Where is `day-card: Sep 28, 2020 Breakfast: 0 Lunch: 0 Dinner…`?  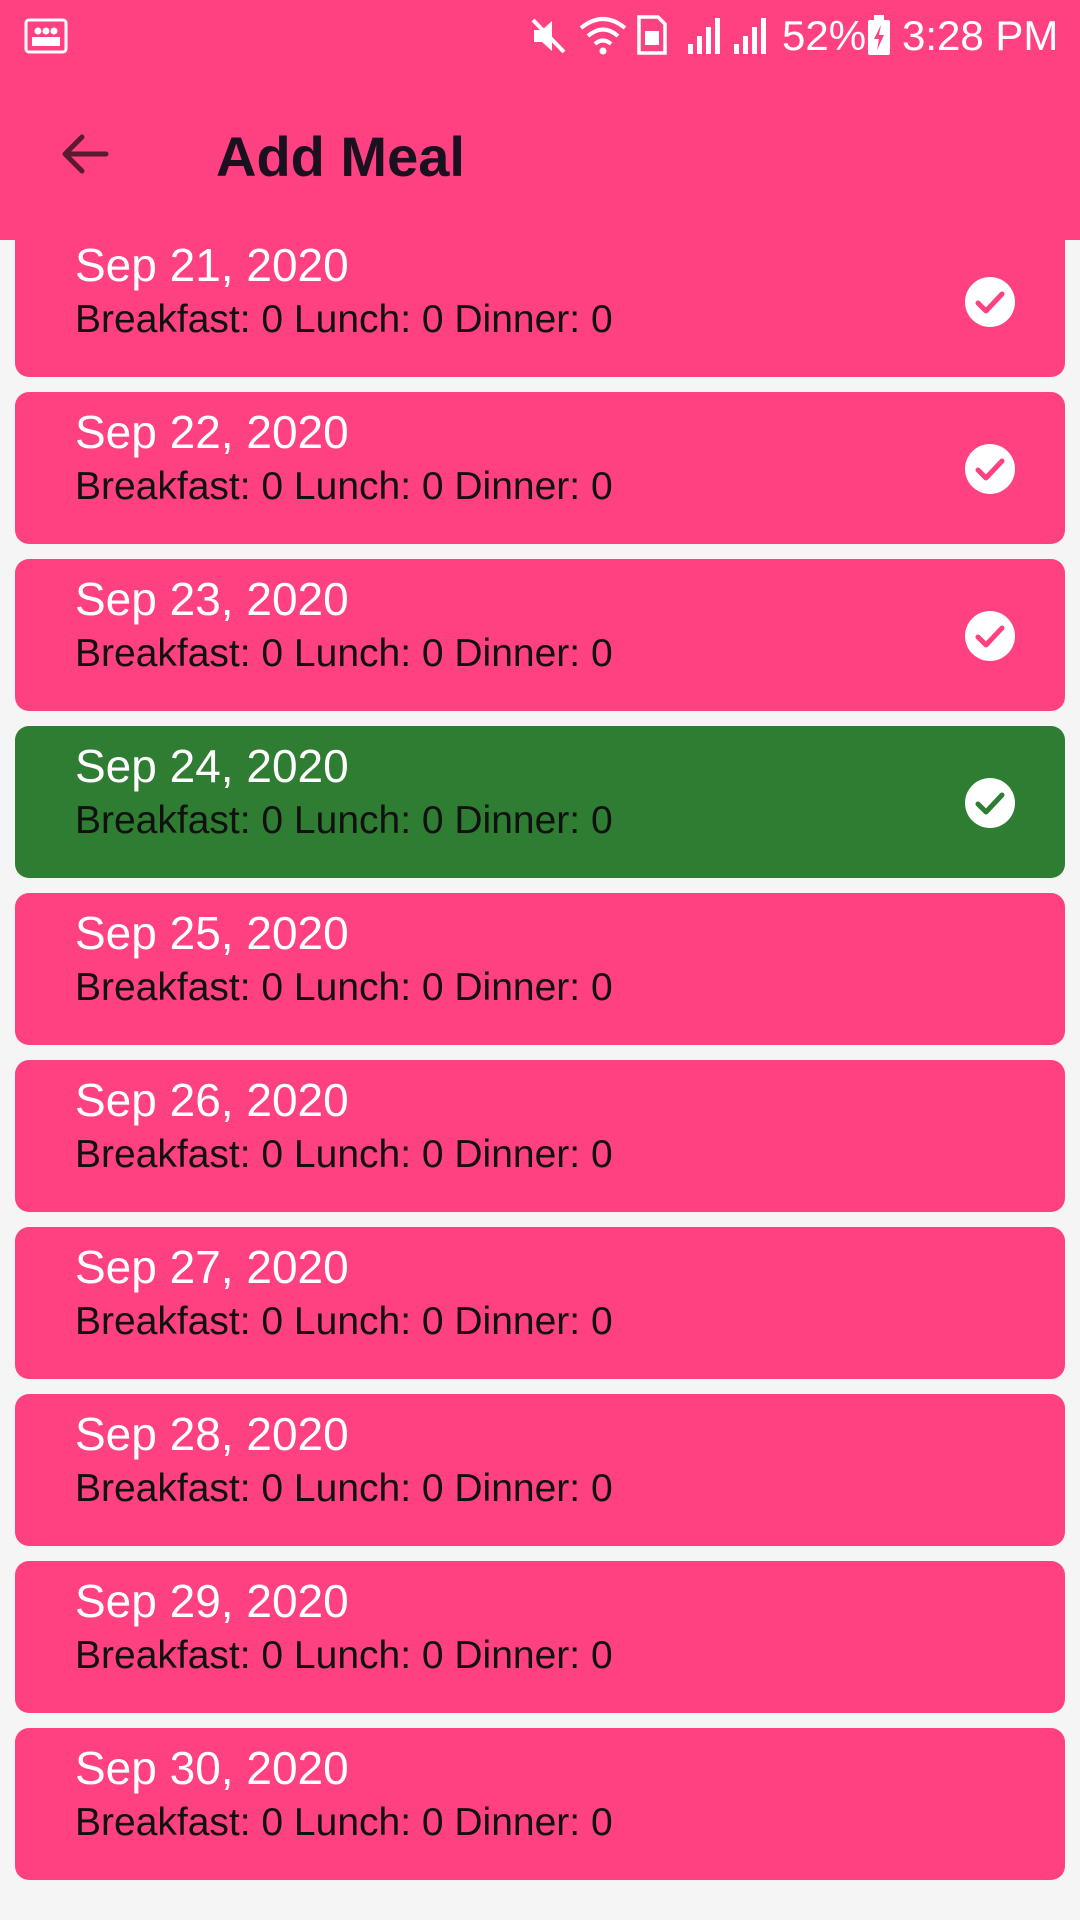
day-card: Sep 28, 2020 Breakfast: 0 Lunch: 0 Dinner… is located at coordinates (540, 1470).